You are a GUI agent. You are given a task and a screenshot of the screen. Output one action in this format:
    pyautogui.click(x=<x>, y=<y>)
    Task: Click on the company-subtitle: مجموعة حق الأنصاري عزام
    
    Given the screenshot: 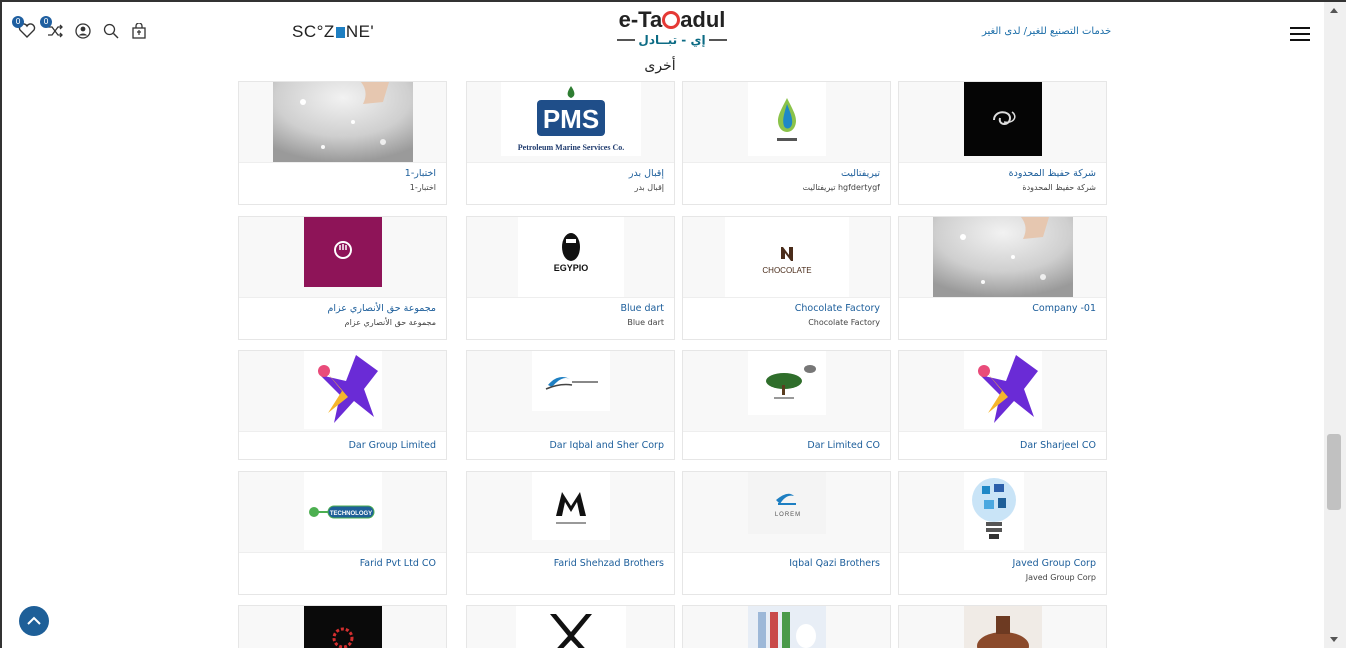 What is the action you would take?
    pyautogui.click(x=390, y=322)
    